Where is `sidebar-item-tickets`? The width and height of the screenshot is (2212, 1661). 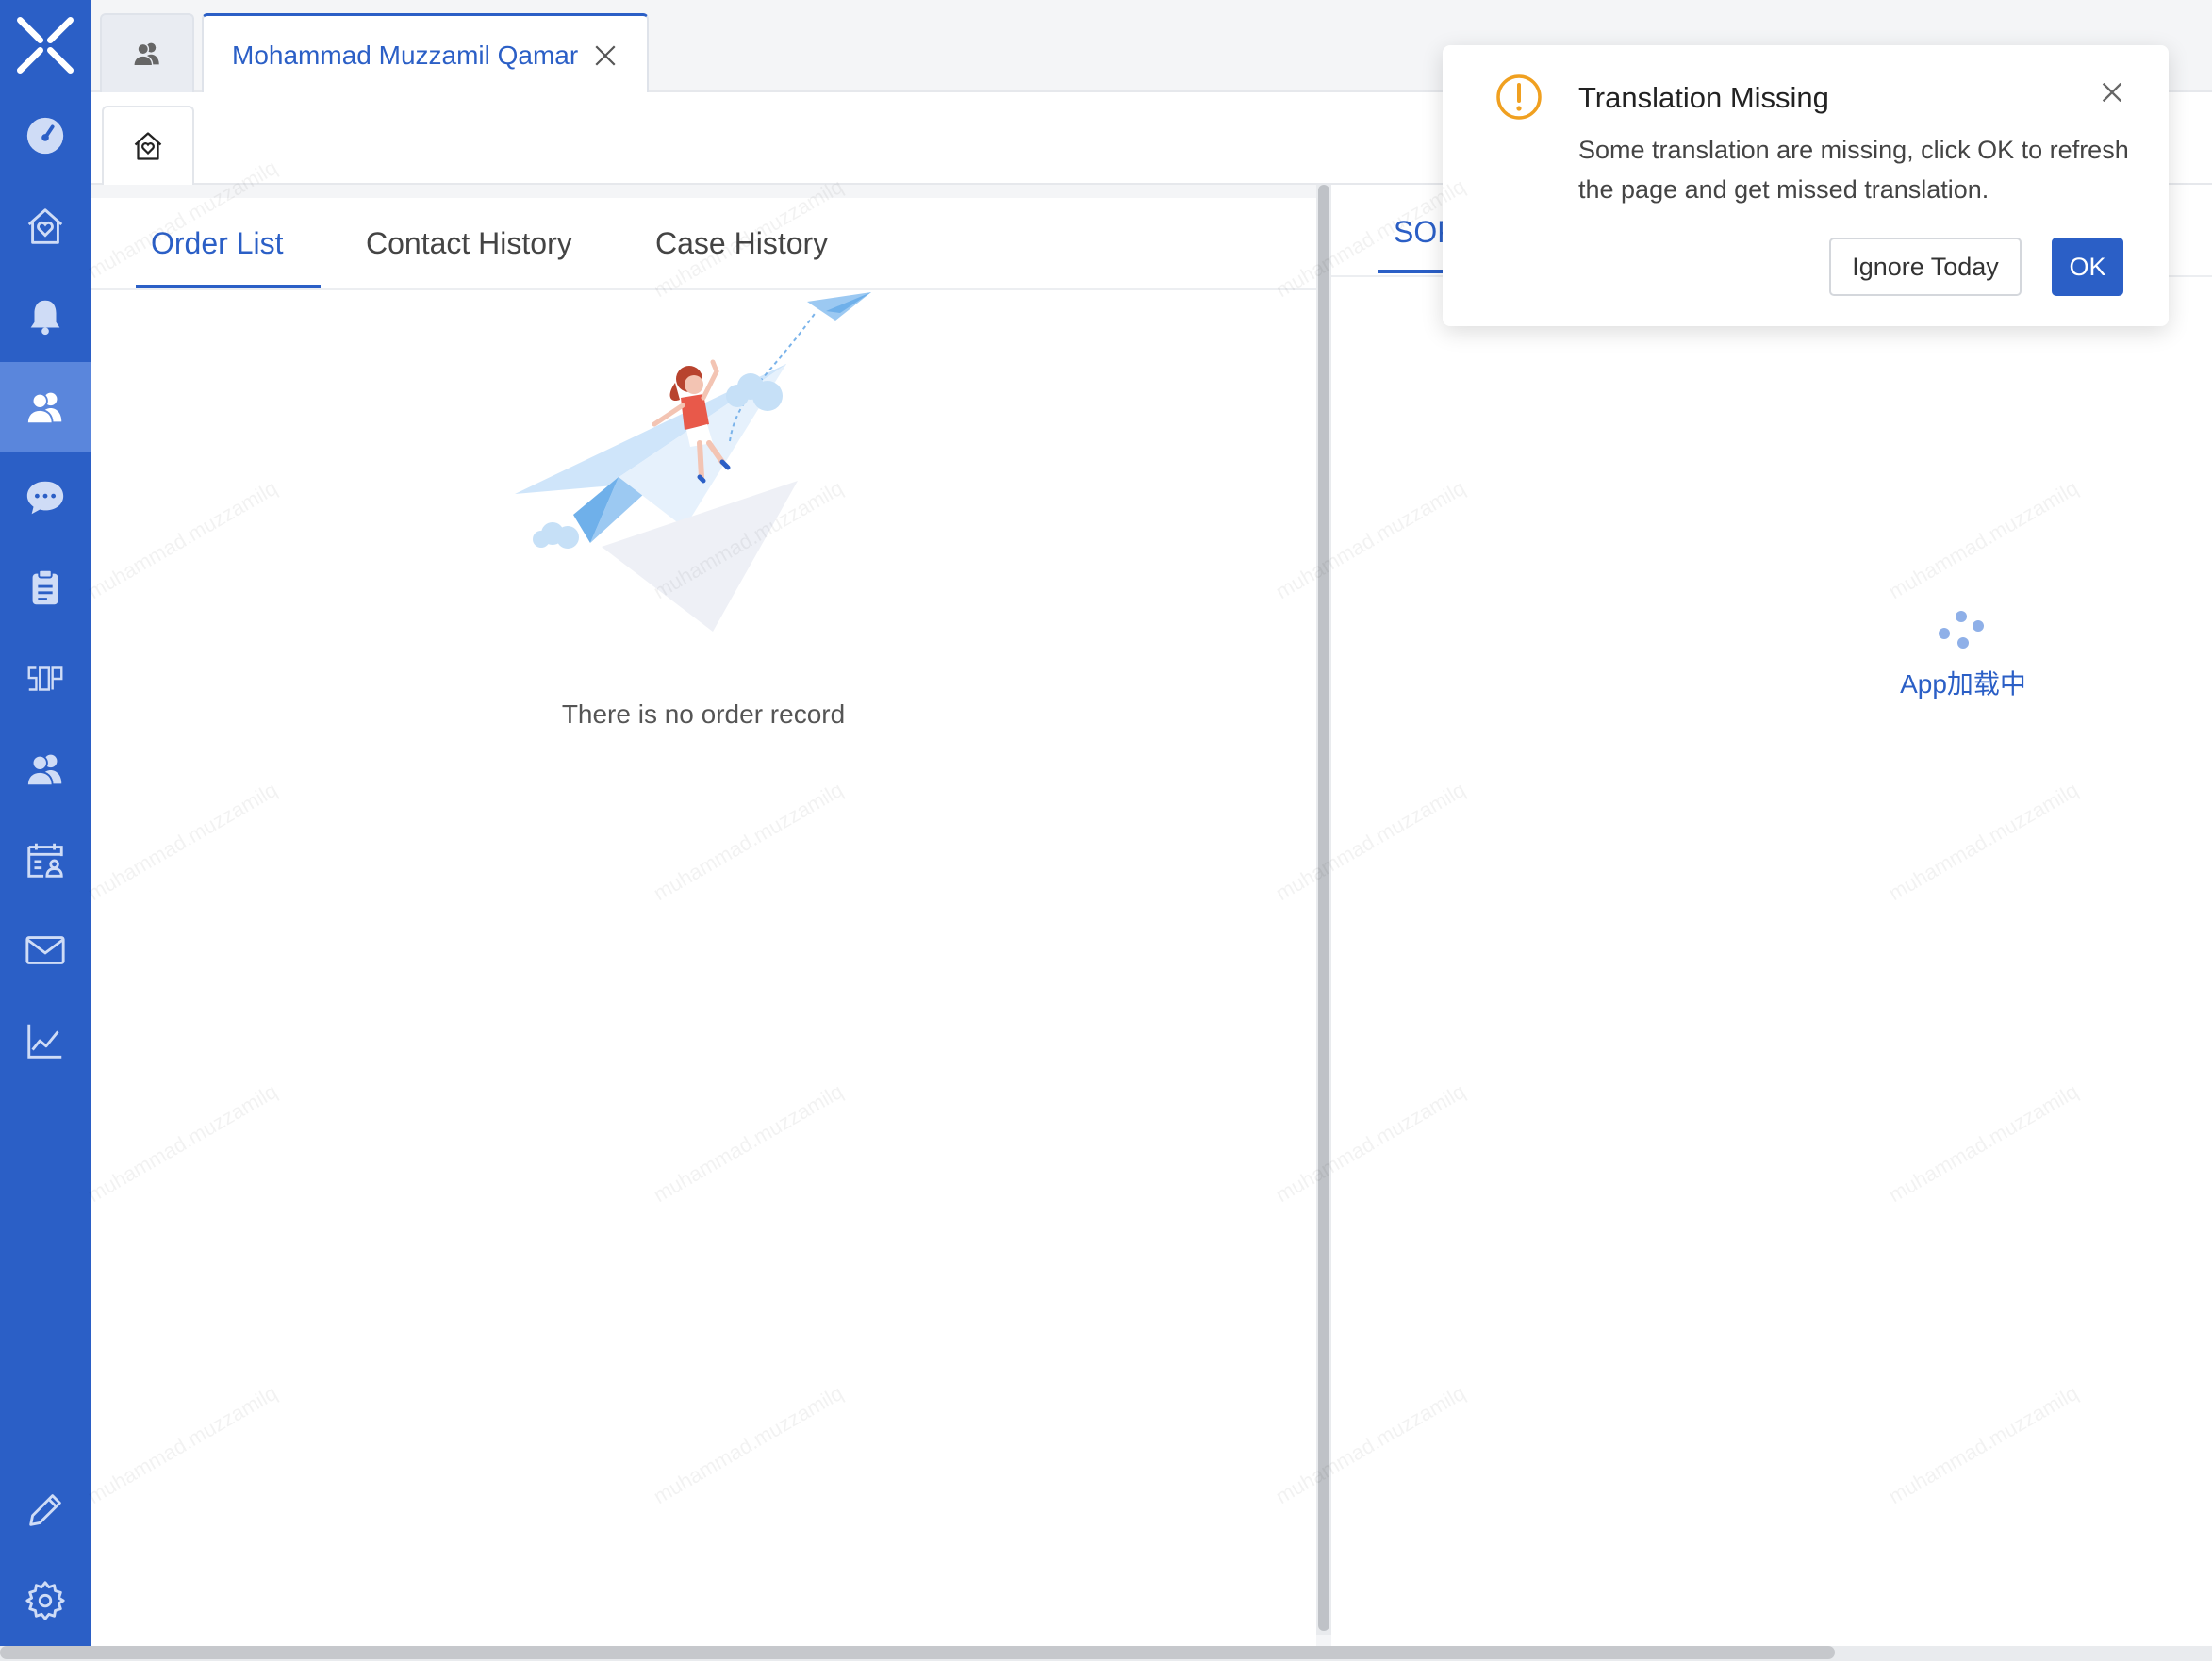 sidebar-item-tickets is located at coordinates (45, 588).